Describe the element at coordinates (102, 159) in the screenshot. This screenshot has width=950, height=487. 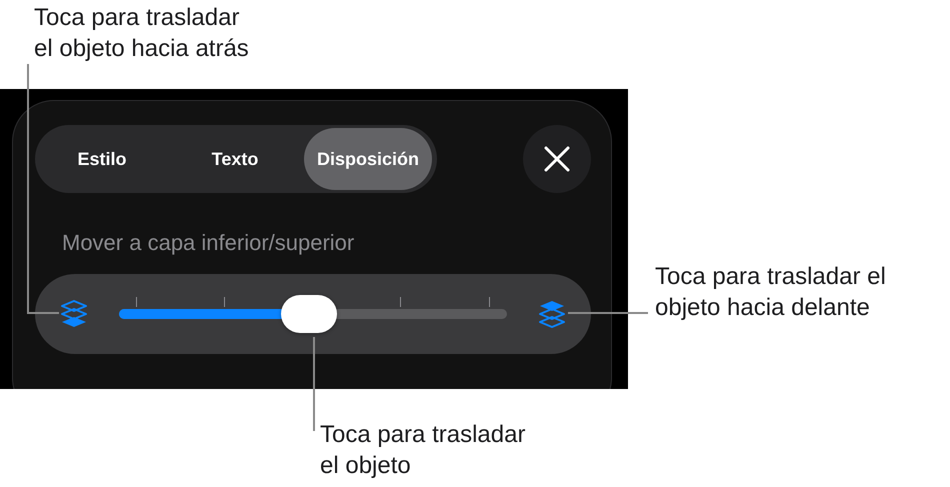
I see `tab: Estilo` at that location.